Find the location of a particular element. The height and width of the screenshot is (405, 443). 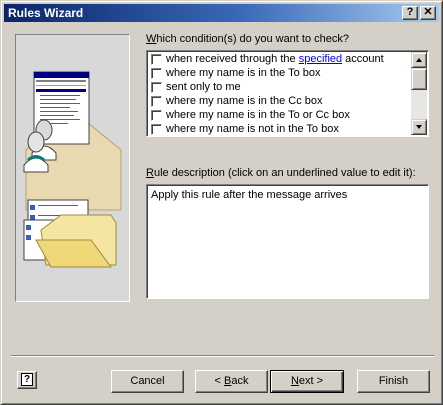

conditions-scrollbar is located at coordinates (419, 93).